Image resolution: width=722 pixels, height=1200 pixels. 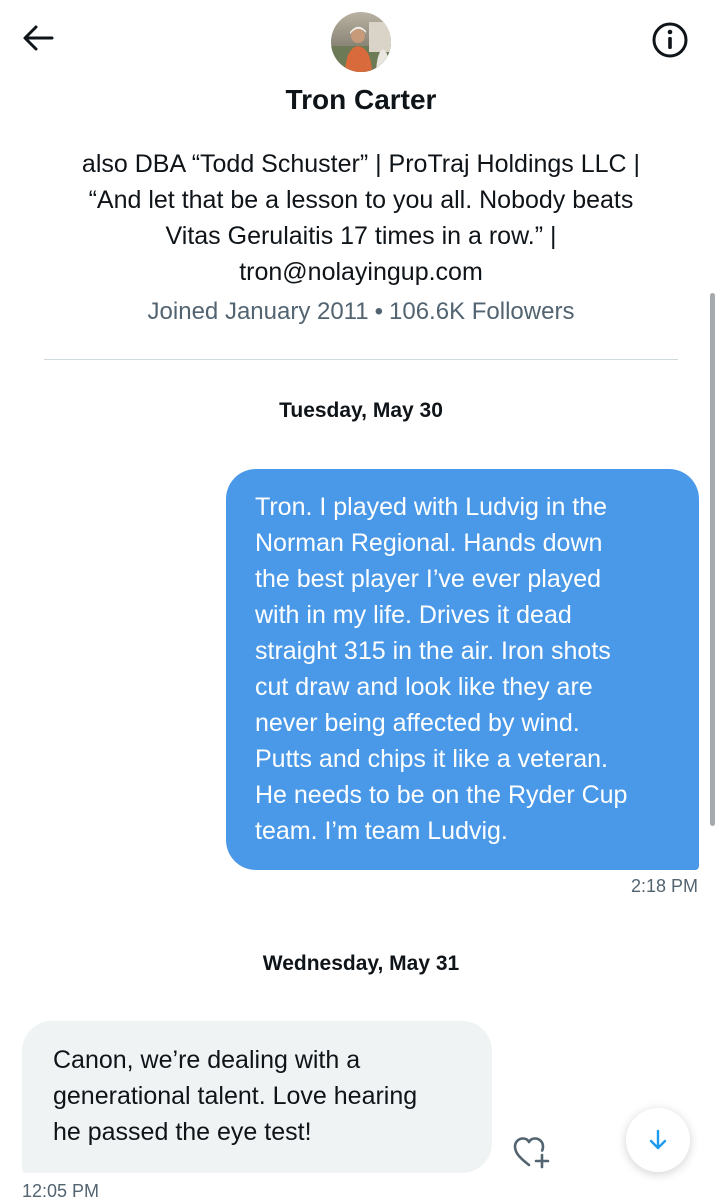 What do you see at coordinates (361, 100) in the screenshot?
I see `profile-name: Tron Carter` at bounding box center [361, 100].